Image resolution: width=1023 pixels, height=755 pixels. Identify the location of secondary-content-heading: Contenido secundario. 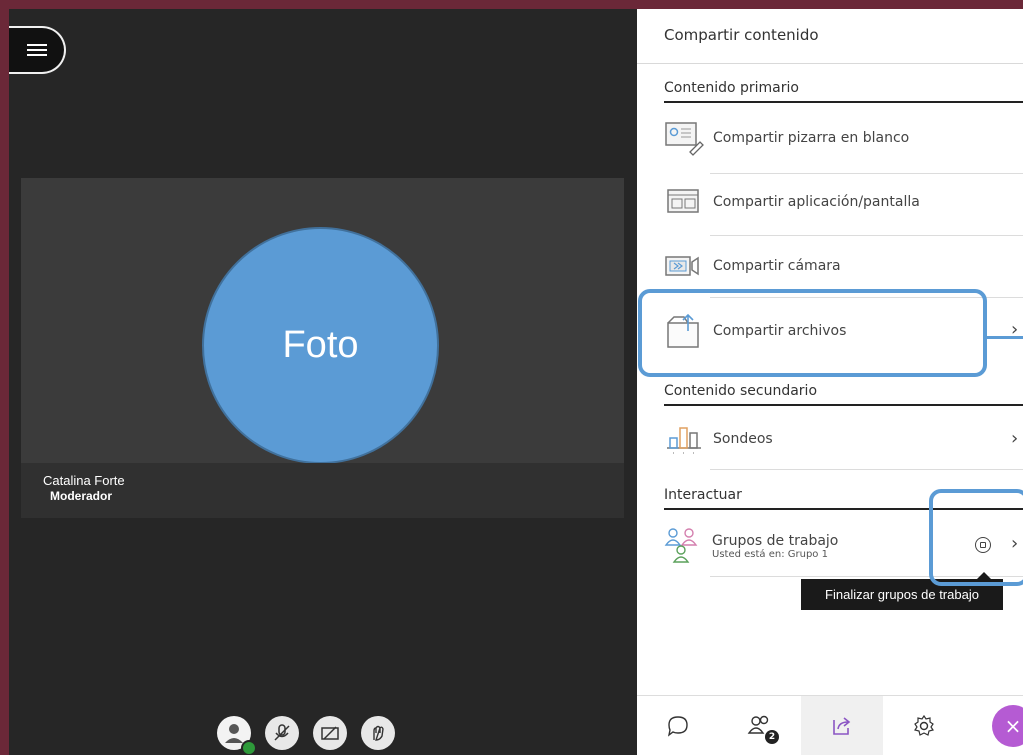
(741, 391).